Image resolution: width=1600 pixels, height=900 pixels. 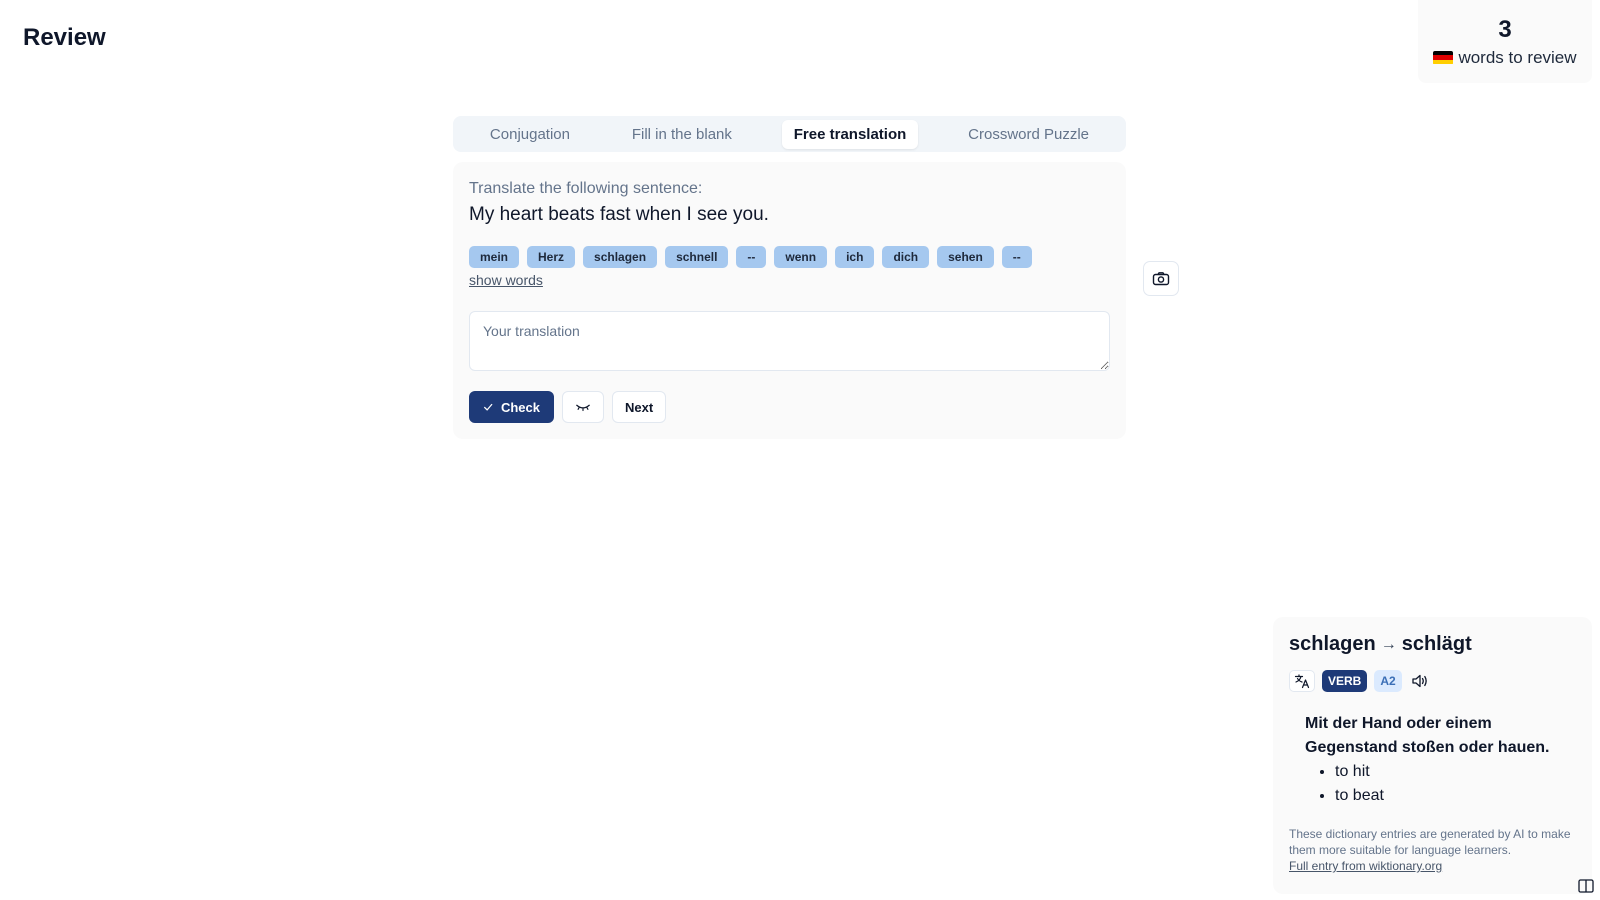 I want to click on sidebar-toggle-button, so click(x=1586, y=886).